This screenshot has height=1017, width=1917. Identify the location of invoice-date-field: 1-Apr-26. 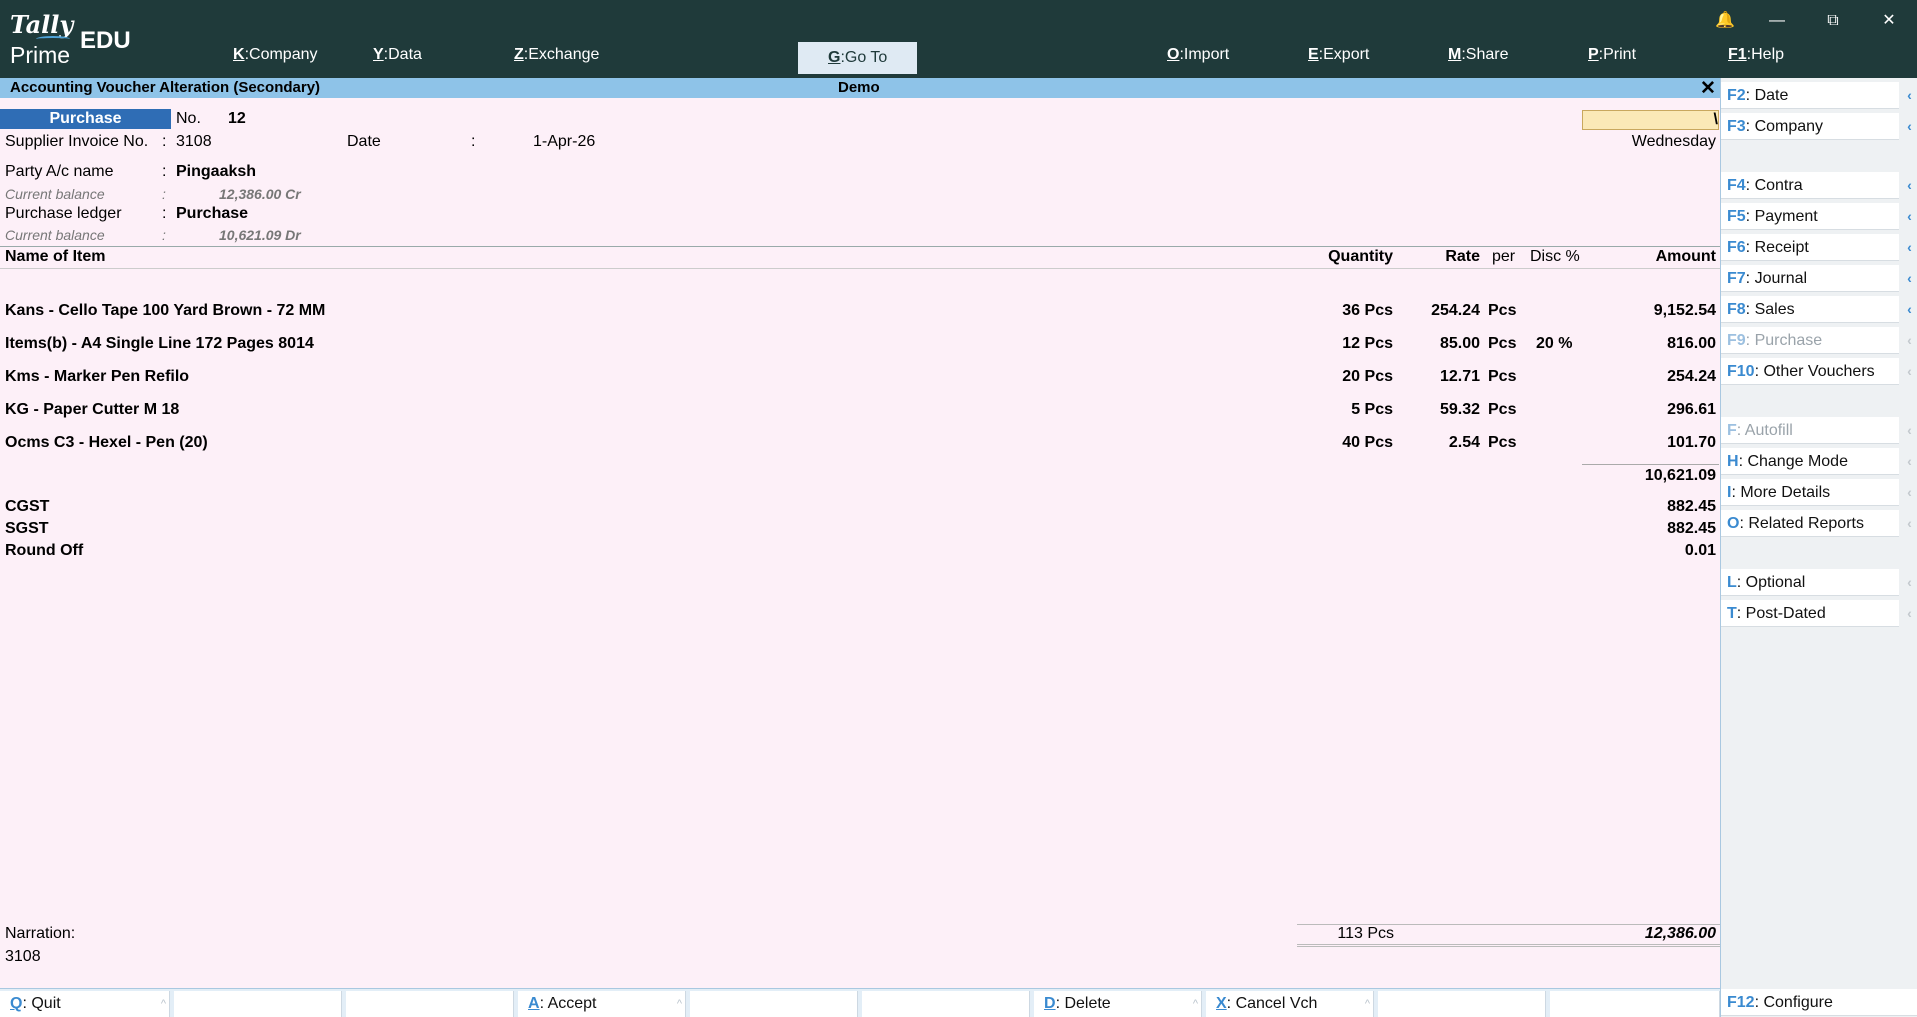
(564, 142).